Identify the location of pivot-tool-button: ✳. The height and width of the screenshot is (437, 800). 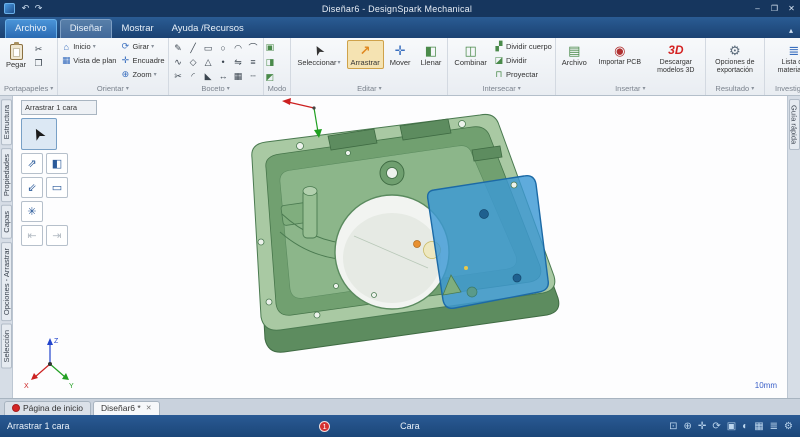
(32, 211).